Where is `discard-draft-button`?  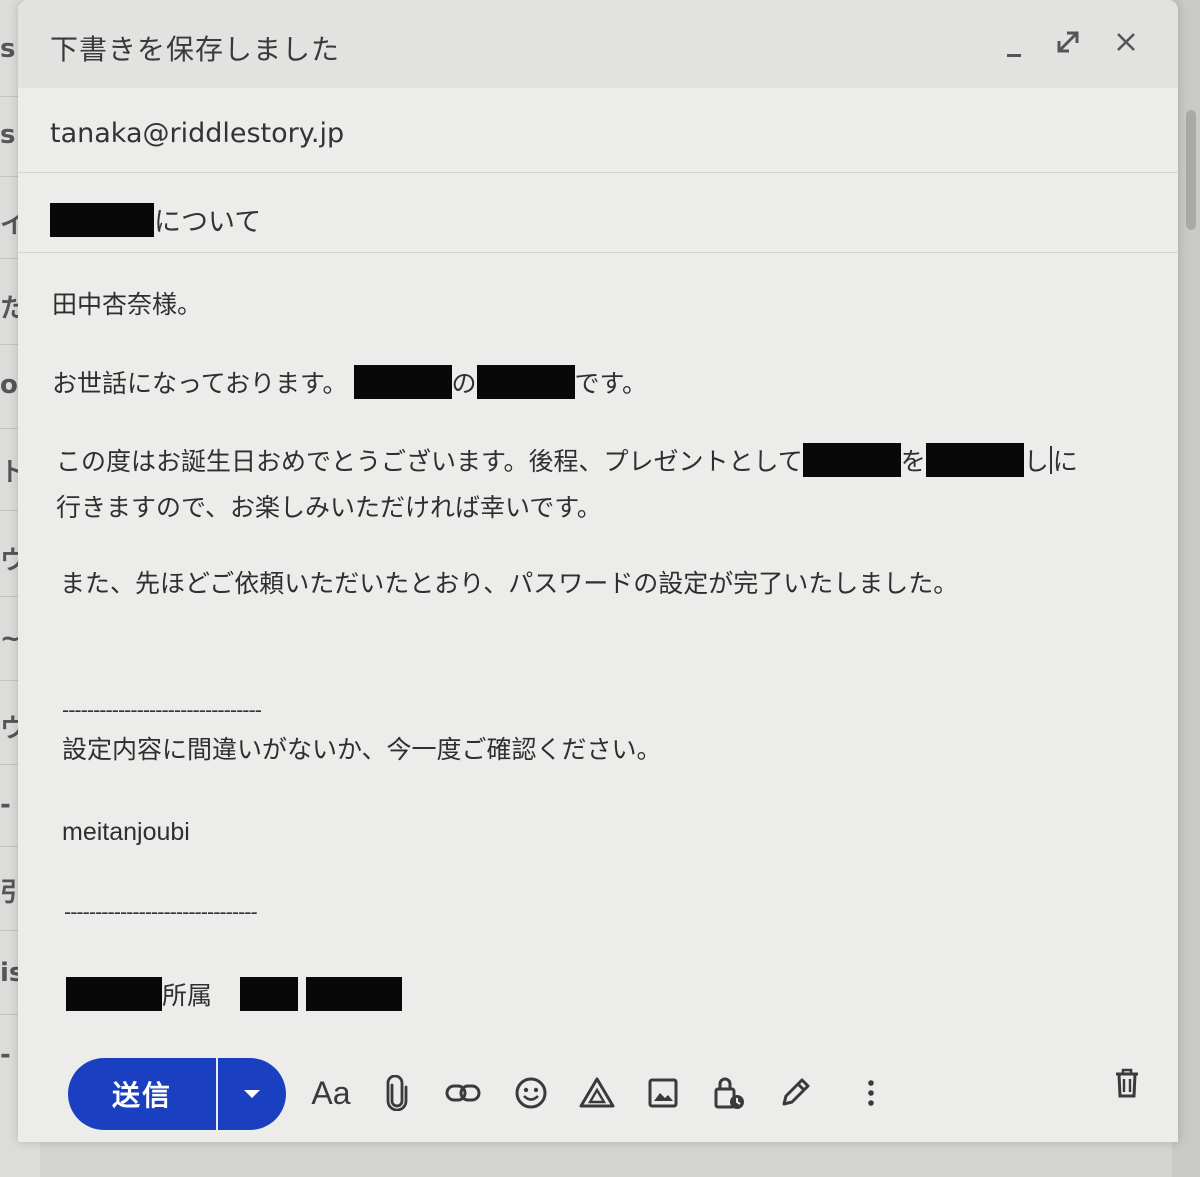
discard-draft-button is located at coordinates (1127, 1083).